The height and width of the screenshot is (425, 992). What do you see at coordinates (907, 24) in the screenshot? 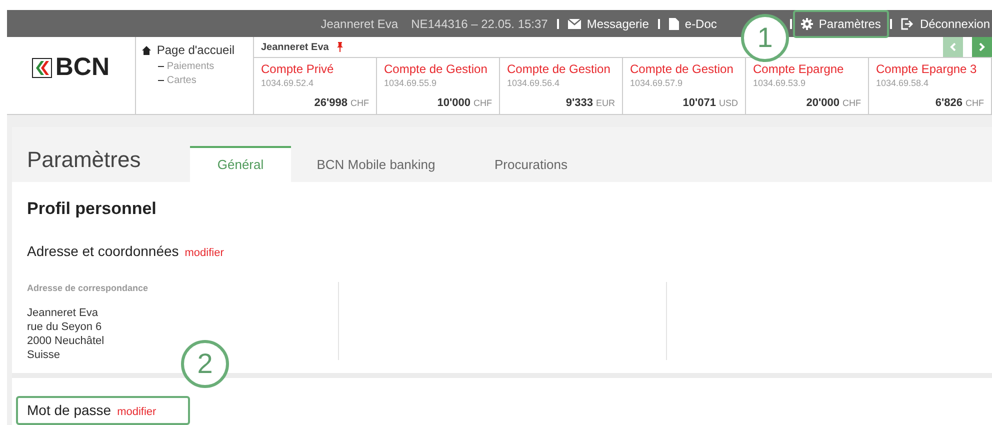
I see `logout-icon` at bounding box center [907, 24].